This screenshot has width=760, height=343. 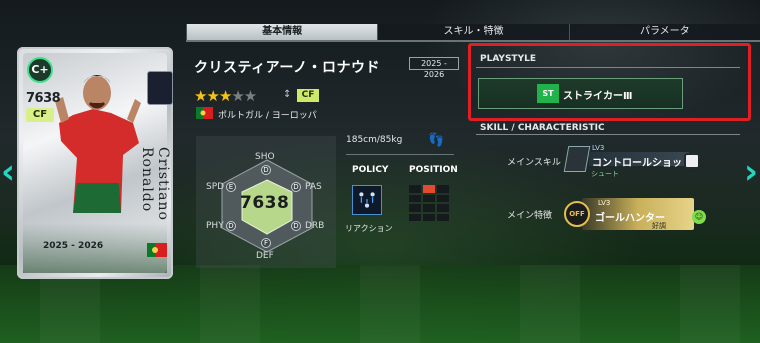 I want to click on card-player-name: Cristiano Ronaldo, so click(x=155, y=184).